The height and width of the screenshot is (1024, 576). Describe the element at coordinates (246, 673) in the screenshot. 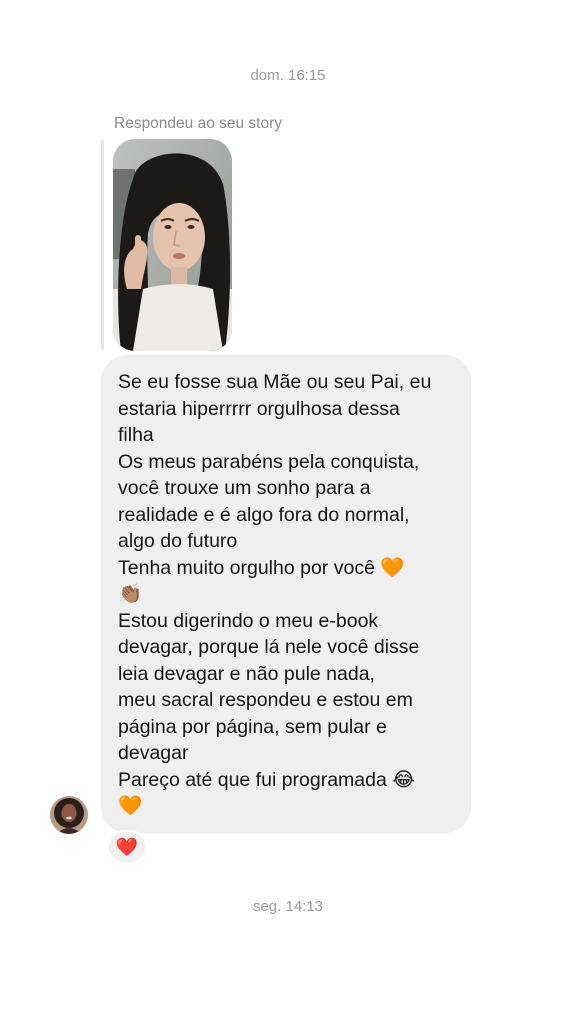

I see `message-line: leia devagar e não pule nada,` at that location.